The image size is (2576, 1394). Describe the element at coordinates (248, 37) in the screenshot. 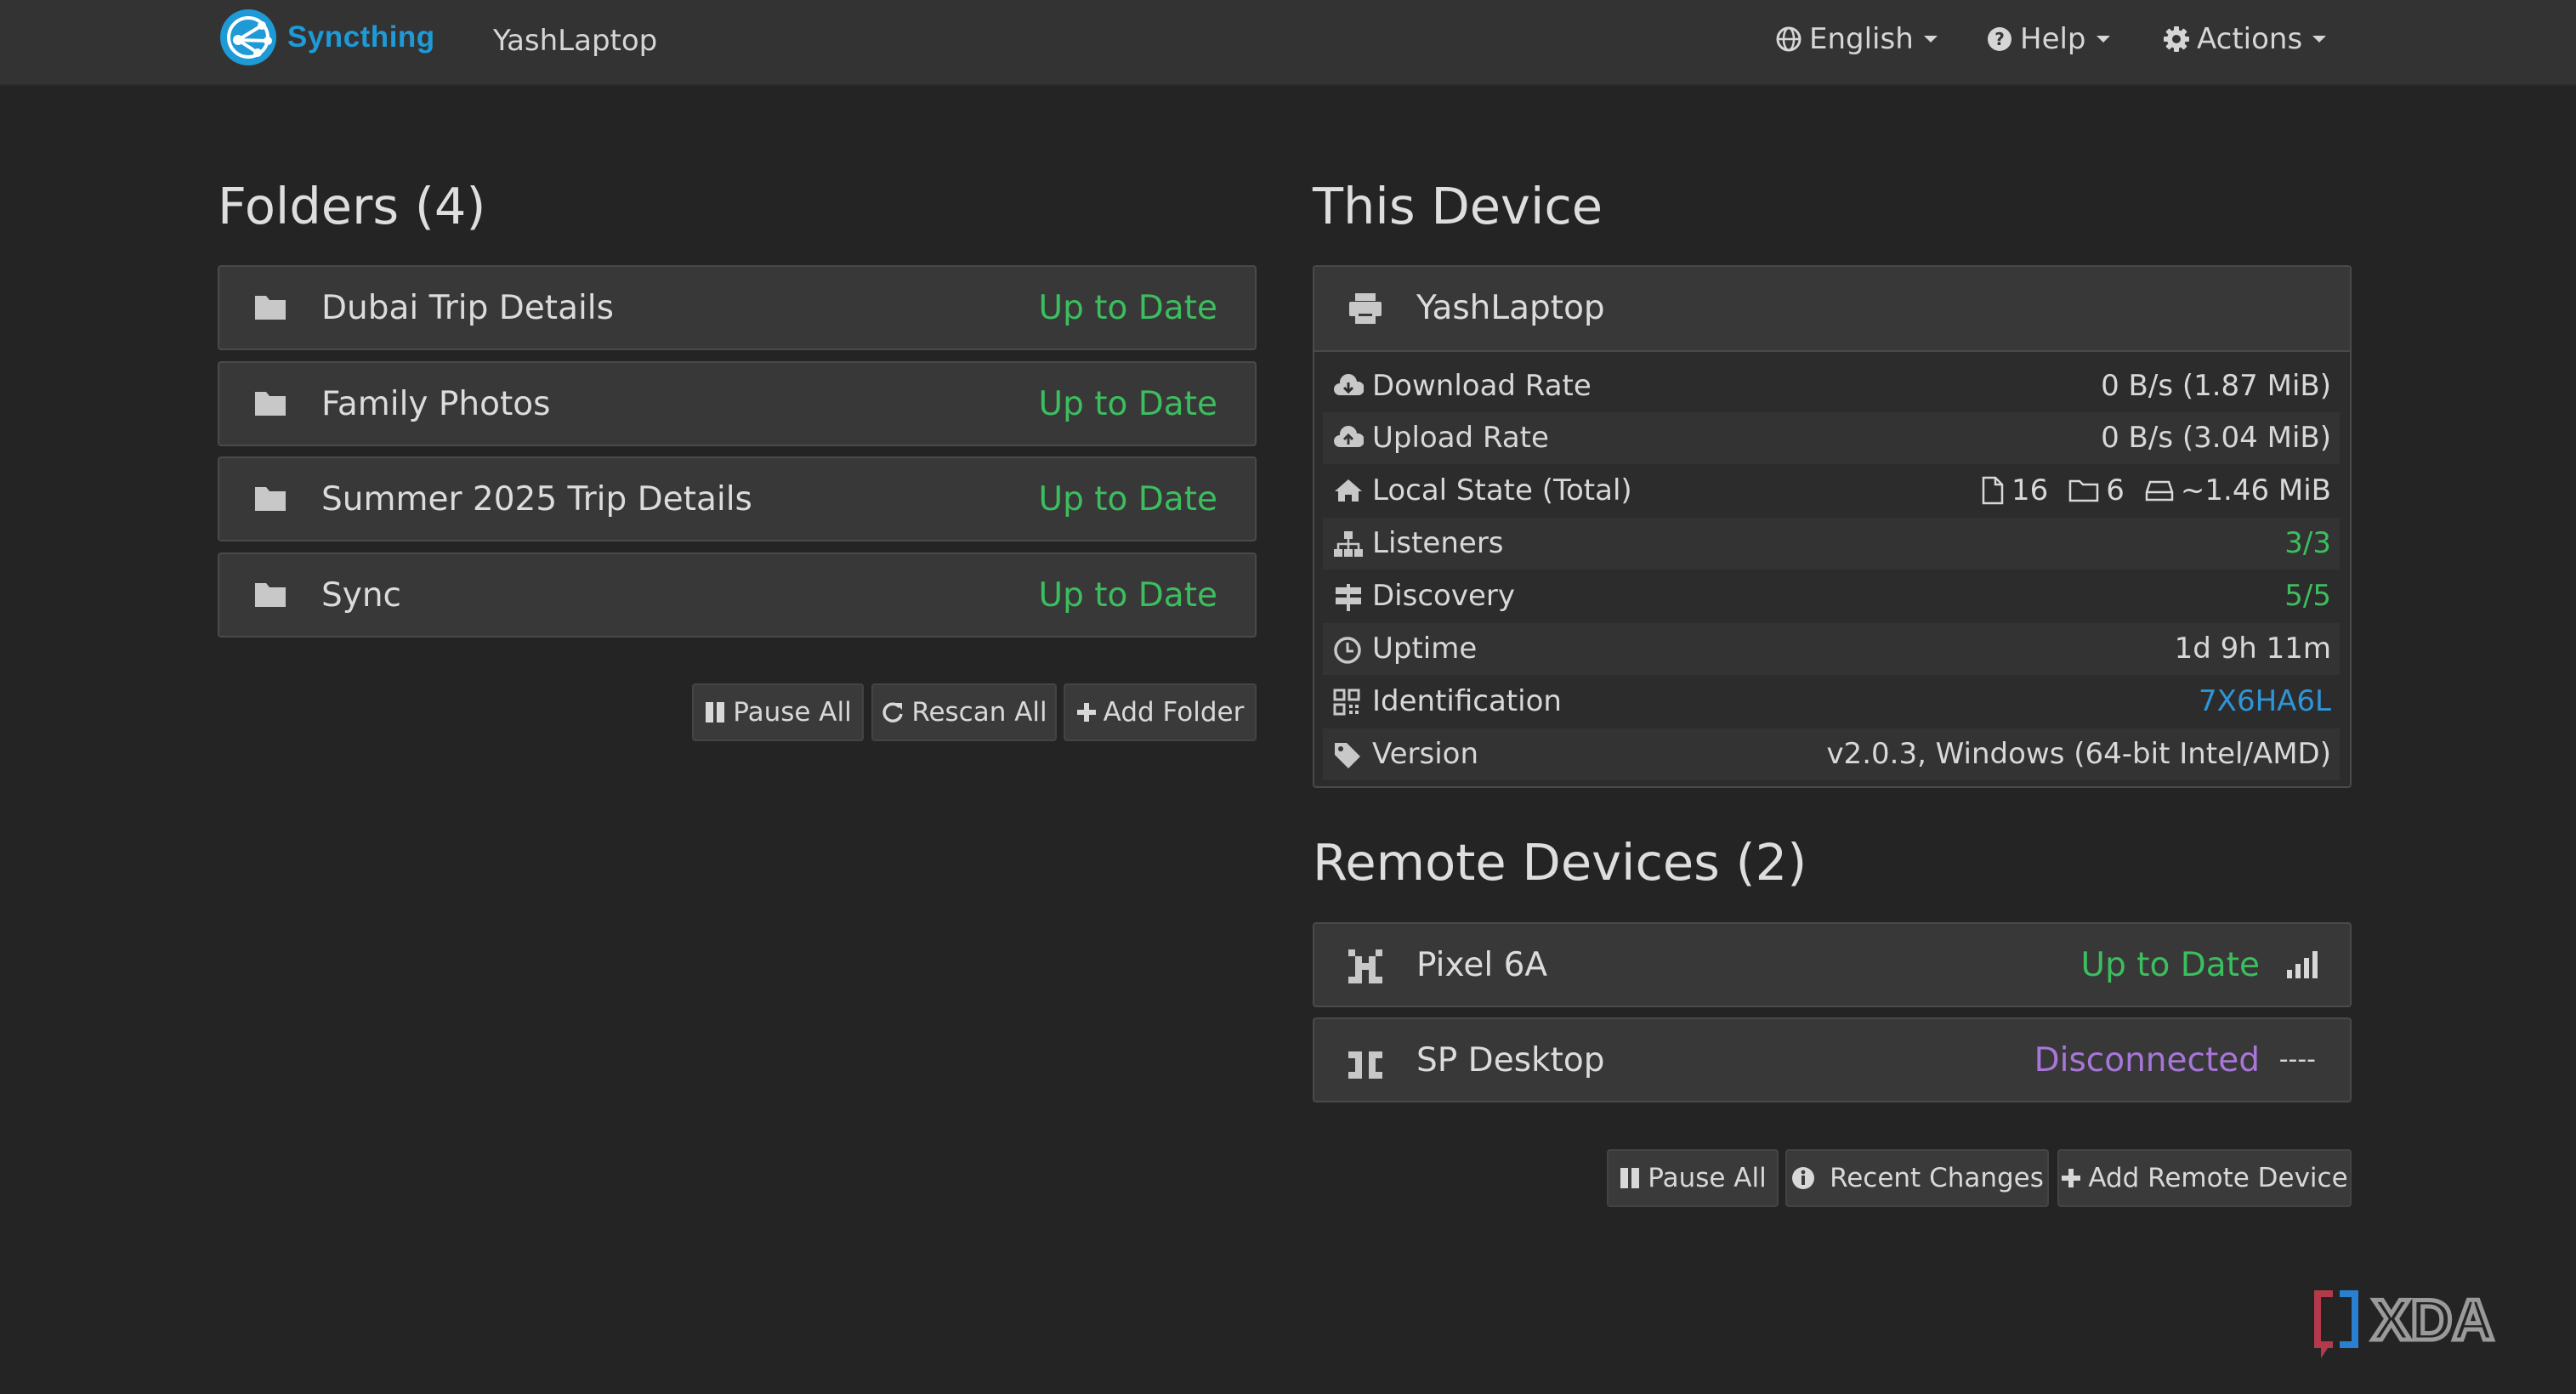

I see `syncthing-logo-icon` at that location.